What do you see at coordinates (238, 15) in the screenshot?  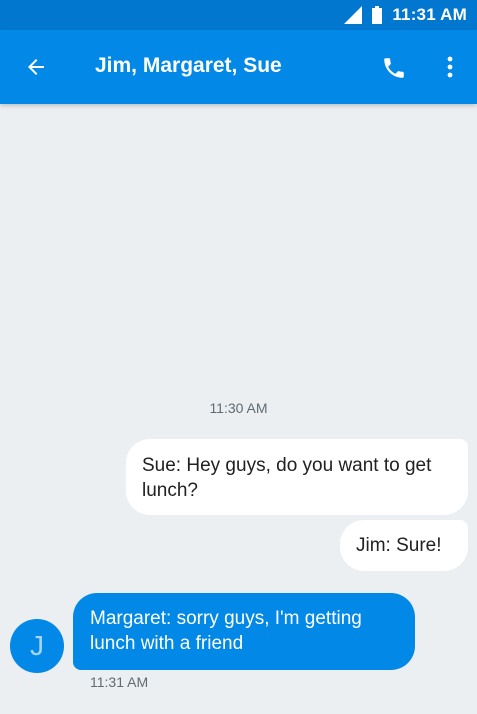 I see `status-bar: 11:31 AM` at bounding box center [238, 15].